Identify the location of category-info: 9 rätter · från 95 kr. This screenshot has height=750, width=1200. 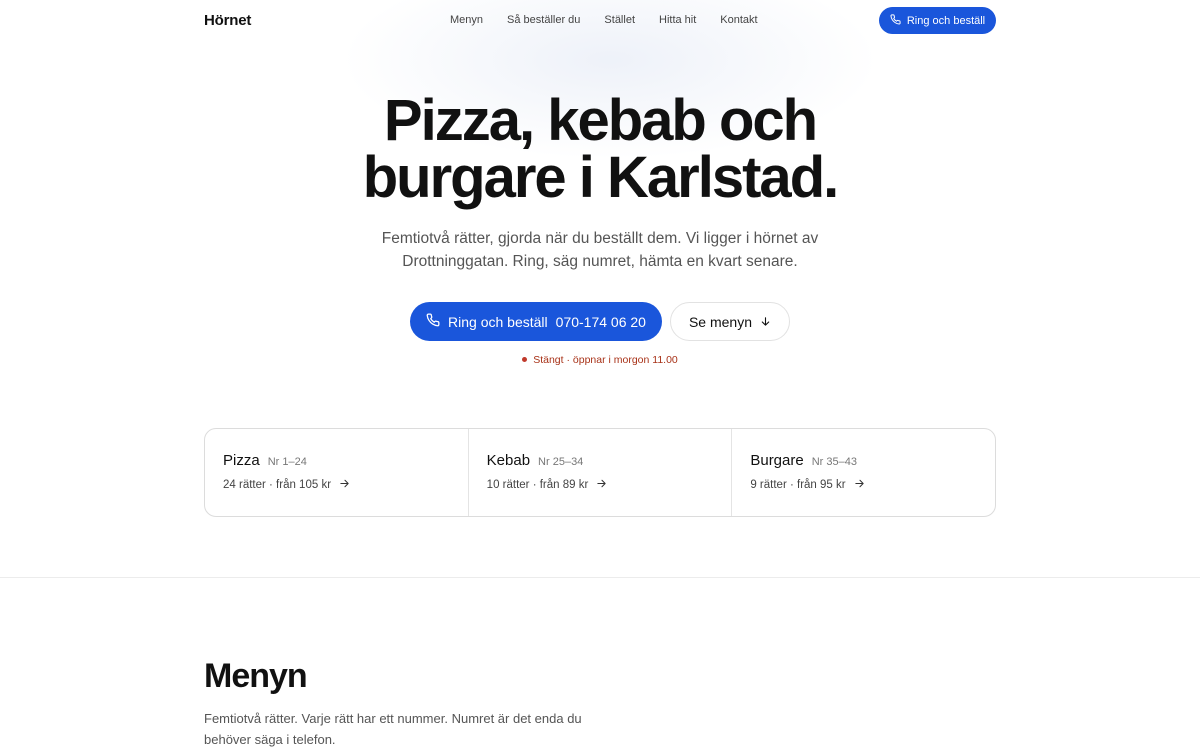
(798, 485).